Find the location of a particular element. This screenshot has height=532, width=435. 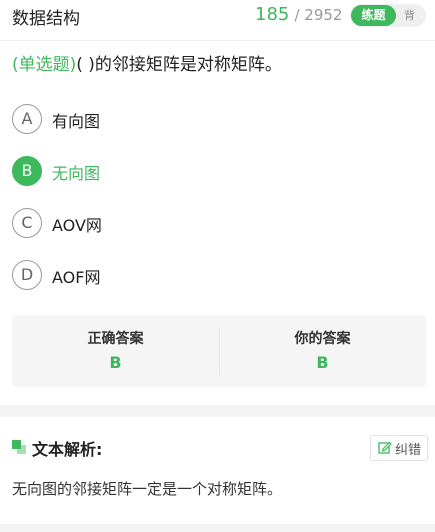

option-letter-a: A is located at coordinates (27, 119).